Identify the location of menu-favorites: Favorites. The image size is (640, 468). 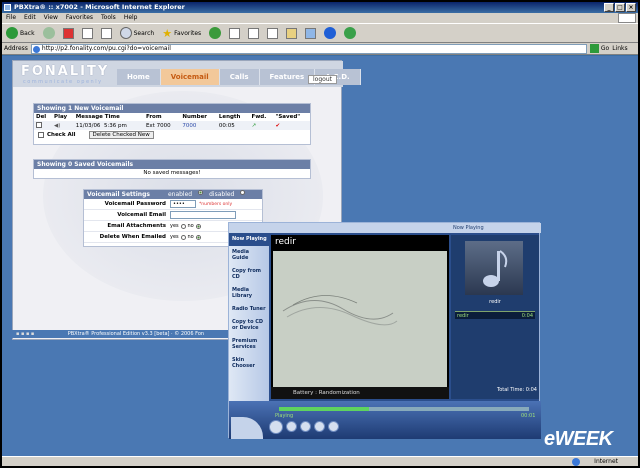
(79, 18).